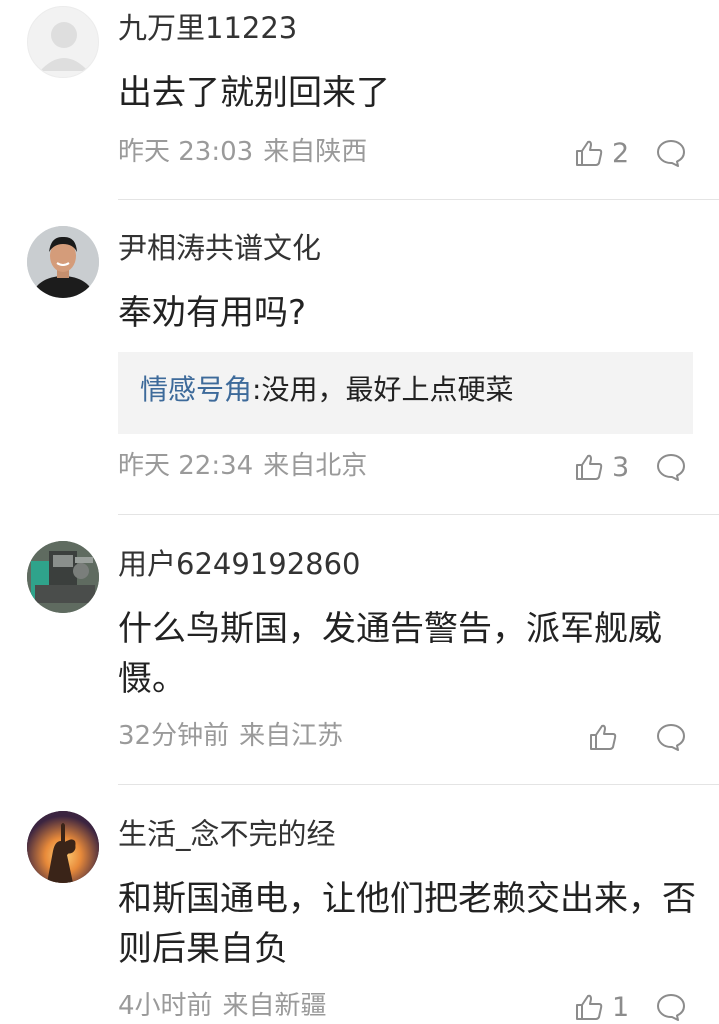 The width and height of the screenshot is (719, 1024). Describe the element at coordinates (165, 1006) in the screenshot. I see `comment-time: 4小时前` at that location.